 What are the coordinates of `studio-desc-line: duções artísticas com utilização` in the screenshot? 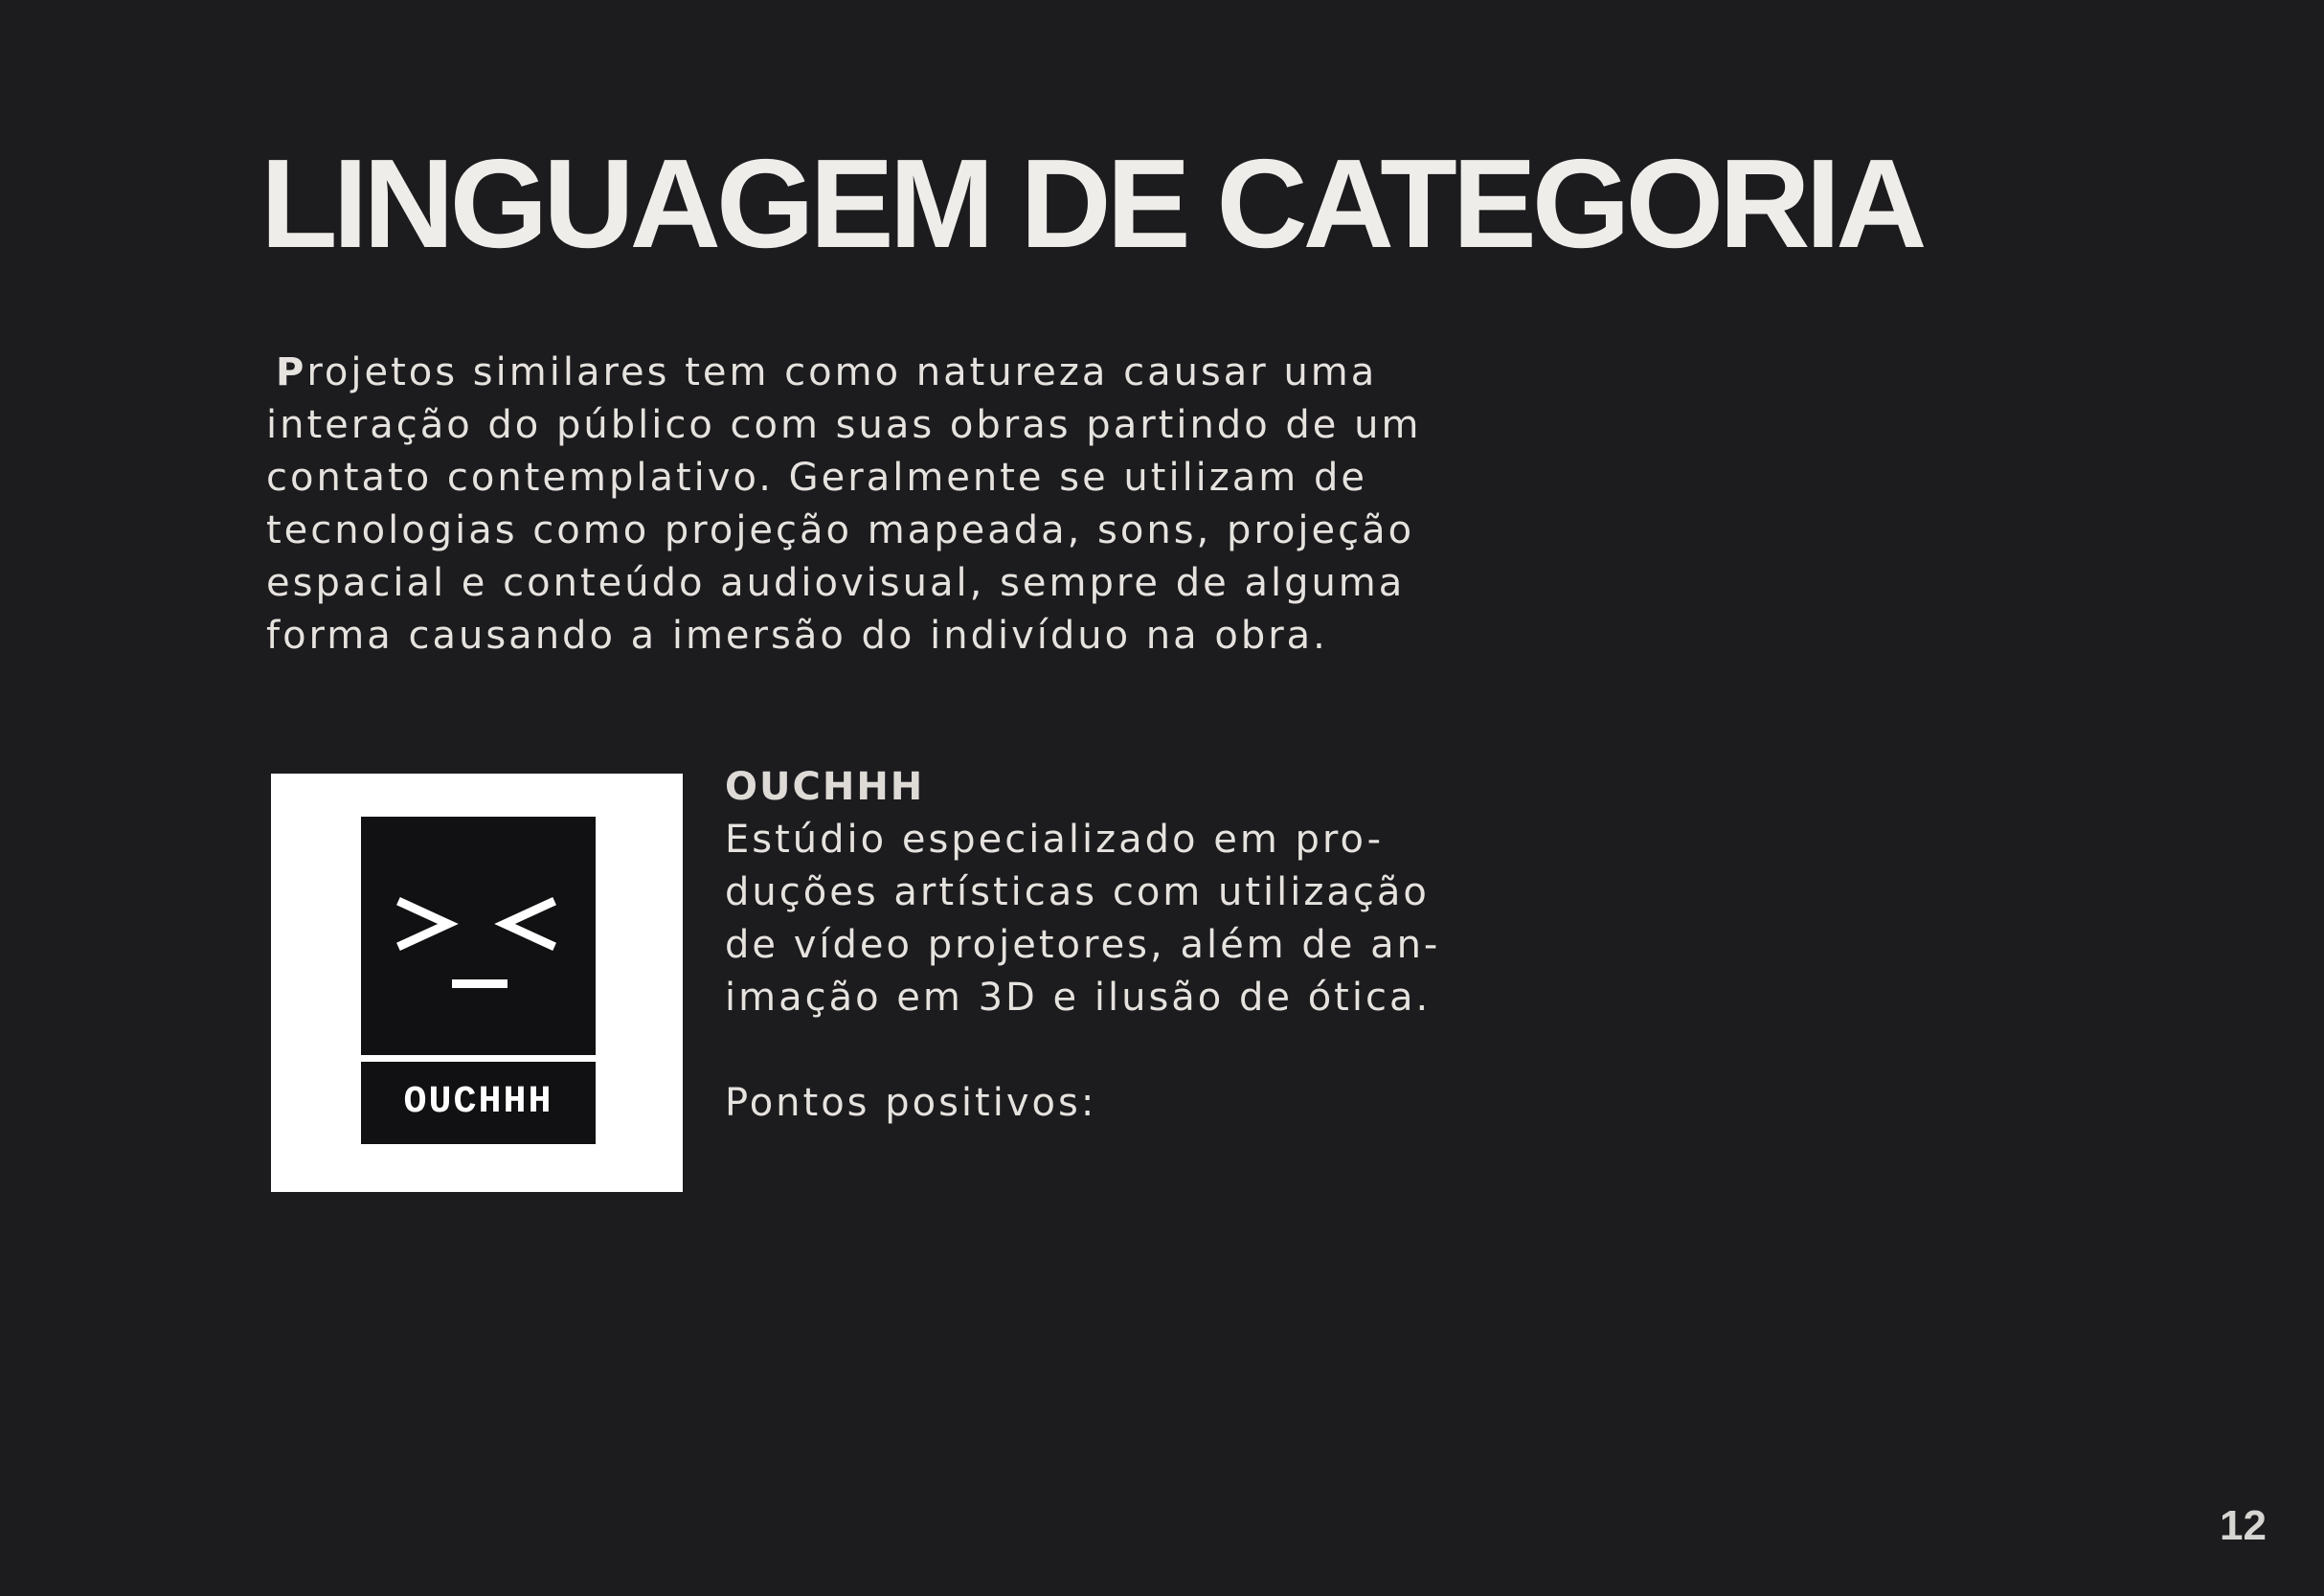 It's located at (1077, 892).